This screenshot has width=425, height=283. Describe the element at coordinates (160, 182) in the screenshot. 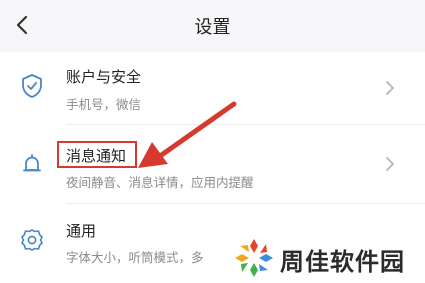

I see `settings-item-subtitle: 夜间静音、消息详情，应用内提醒` at that location.